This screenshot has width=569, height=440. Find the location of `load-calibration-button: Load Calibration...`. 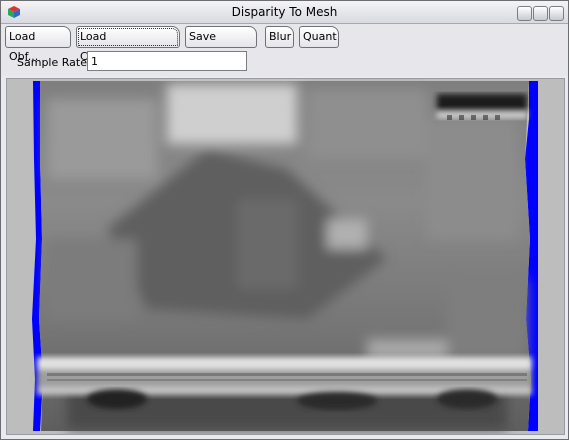

load-calibration-button: Load Calibration... is located at coordinates (128, 44).